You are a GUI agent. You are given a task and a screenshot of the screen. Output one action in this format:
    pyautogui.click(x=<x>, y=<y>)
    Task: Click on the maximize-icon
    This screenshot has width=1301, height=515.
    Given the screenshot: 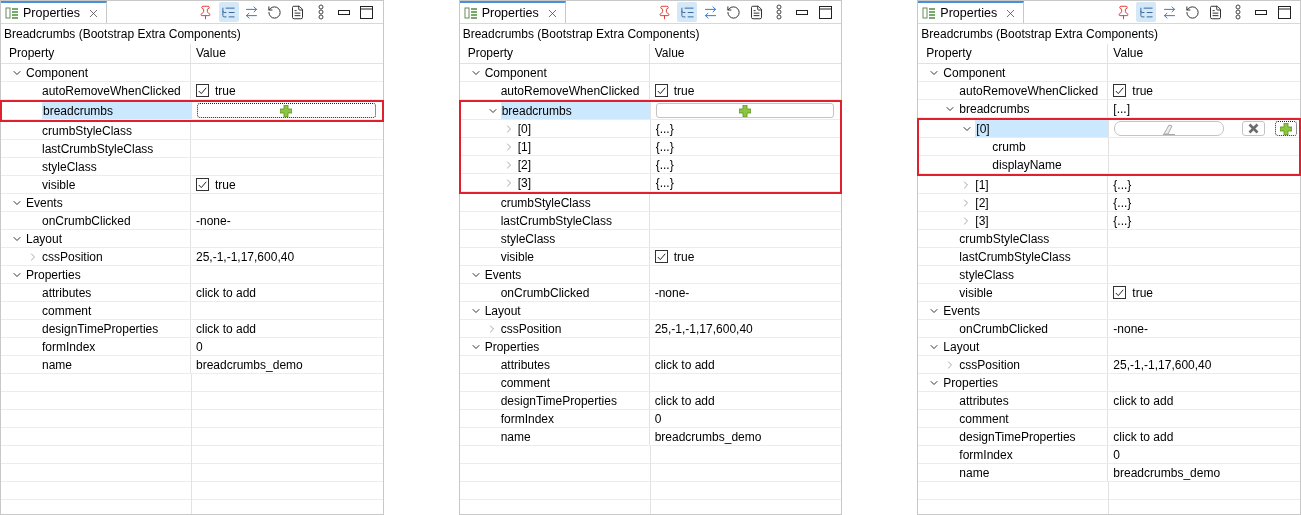 What is the action you would take?
    pyautogui.click(x=367, y=12)
    